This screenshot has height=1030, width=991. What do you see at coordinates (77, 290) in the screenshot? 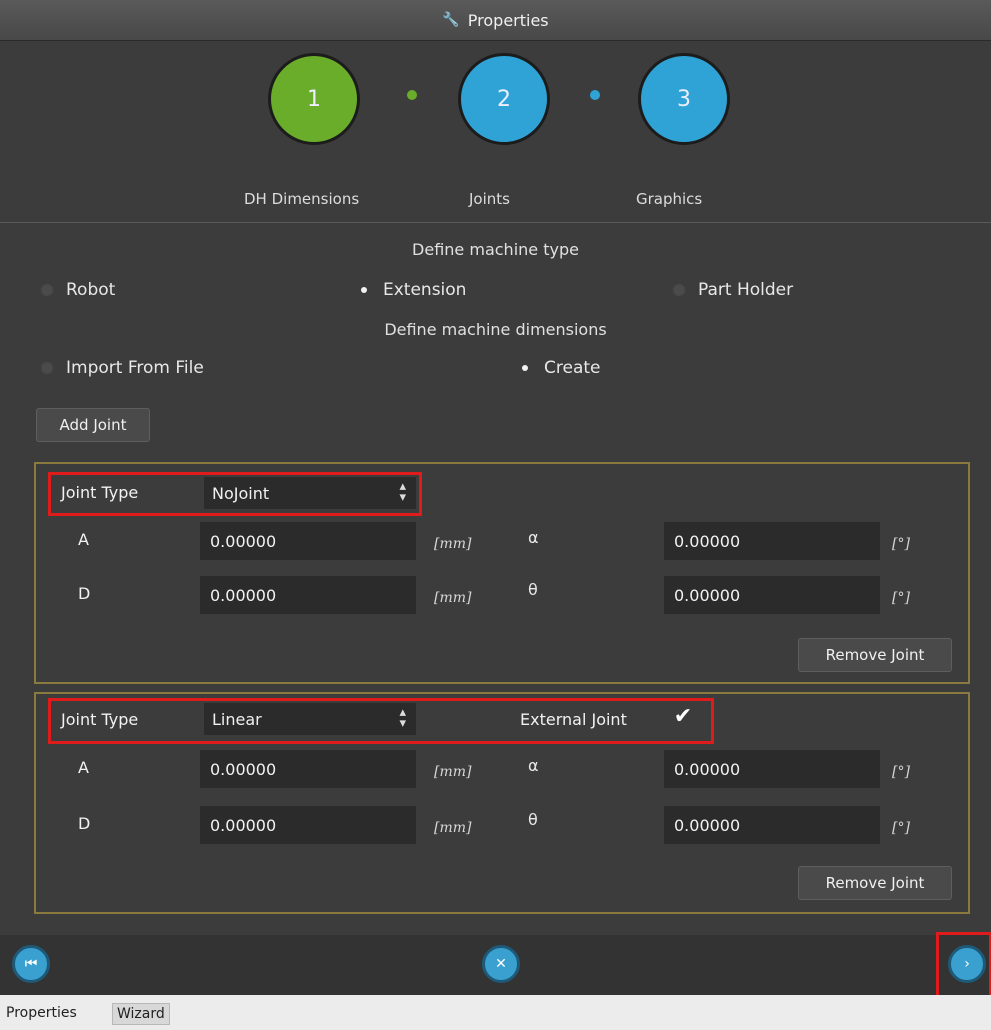
I see `radio-robot: Robot` at bounding box center [77, 290].